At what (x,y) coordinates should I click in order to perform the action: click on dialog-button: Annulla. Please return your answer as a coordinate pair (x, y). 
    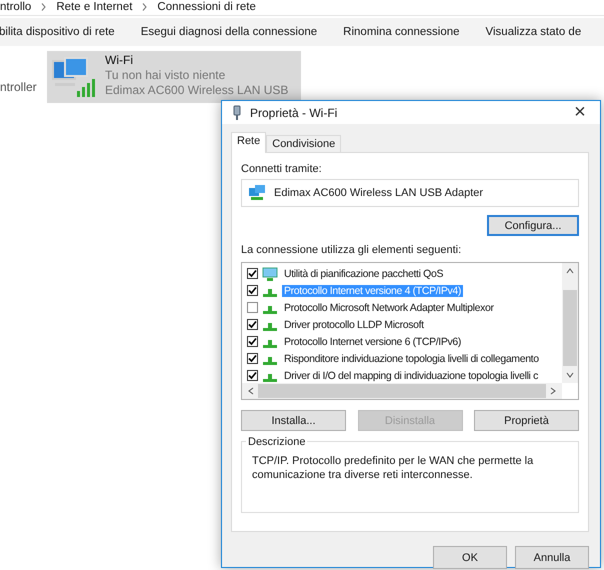
    Looking at the image, I should click on (552, 557).